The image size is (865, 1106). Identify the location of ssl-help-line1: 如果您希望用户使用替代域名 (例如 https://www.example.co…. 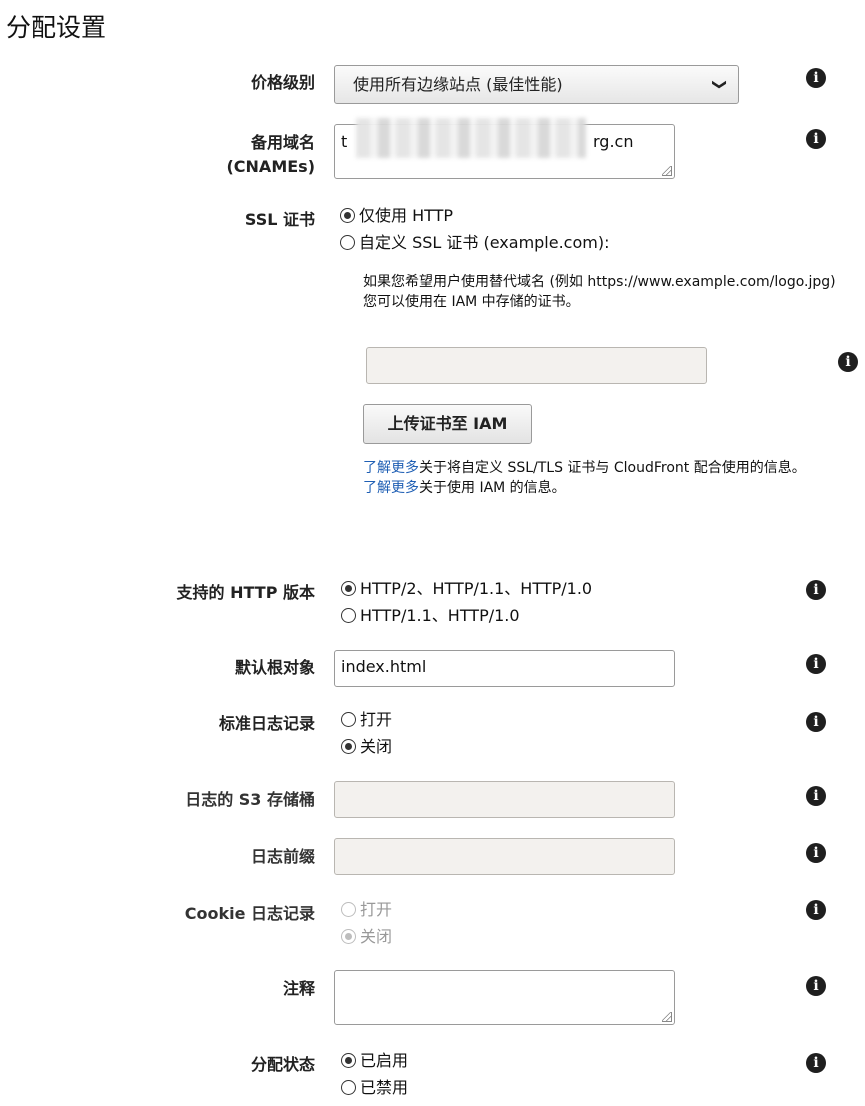
(599, 282).